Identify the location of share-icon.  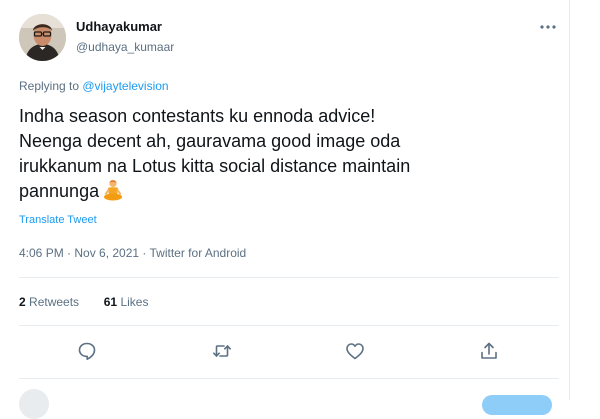
(489, 351).